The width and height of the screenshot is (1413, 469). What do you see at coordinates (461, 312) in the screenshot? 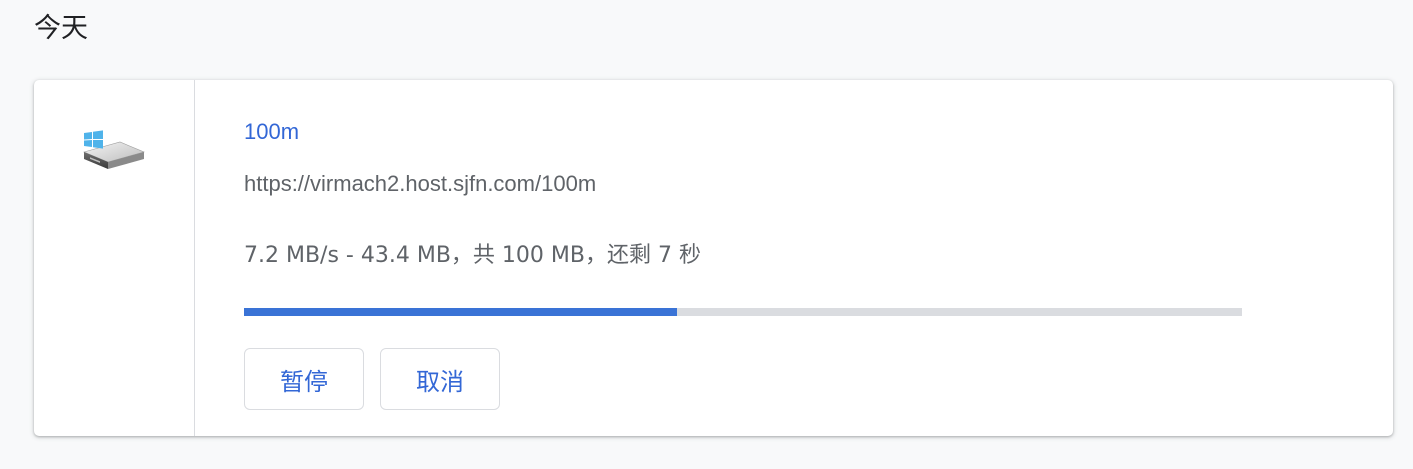
I see `download-progress-fill` at bounding box center [461, 312].